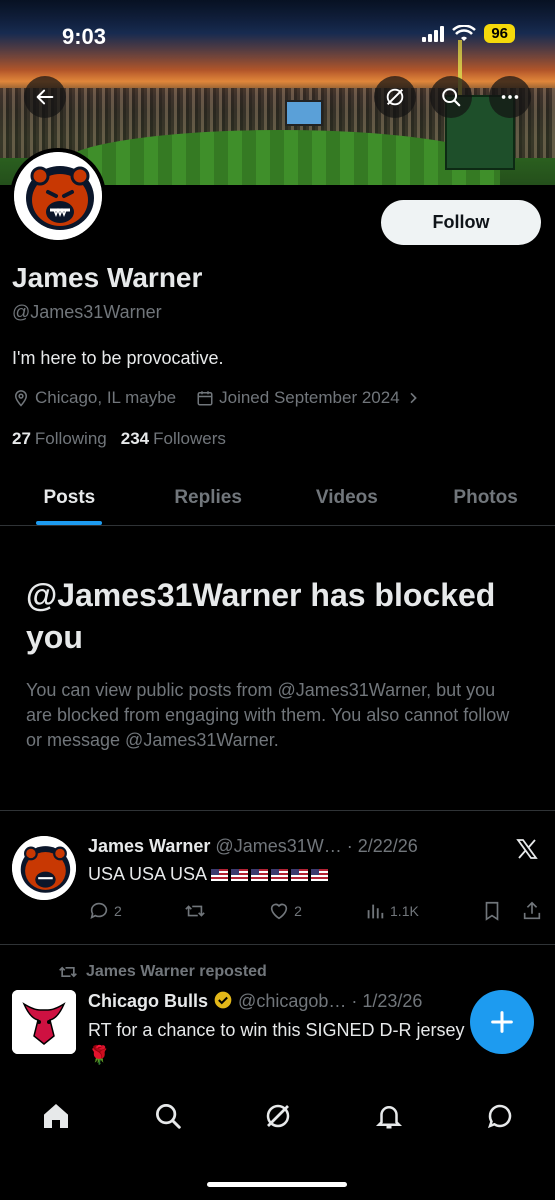 This screenshot has width=555, height=1200. Describe the element at coordinates (173, 439) in the screenshot. I see `followers-link: 234 Followers` at that location.